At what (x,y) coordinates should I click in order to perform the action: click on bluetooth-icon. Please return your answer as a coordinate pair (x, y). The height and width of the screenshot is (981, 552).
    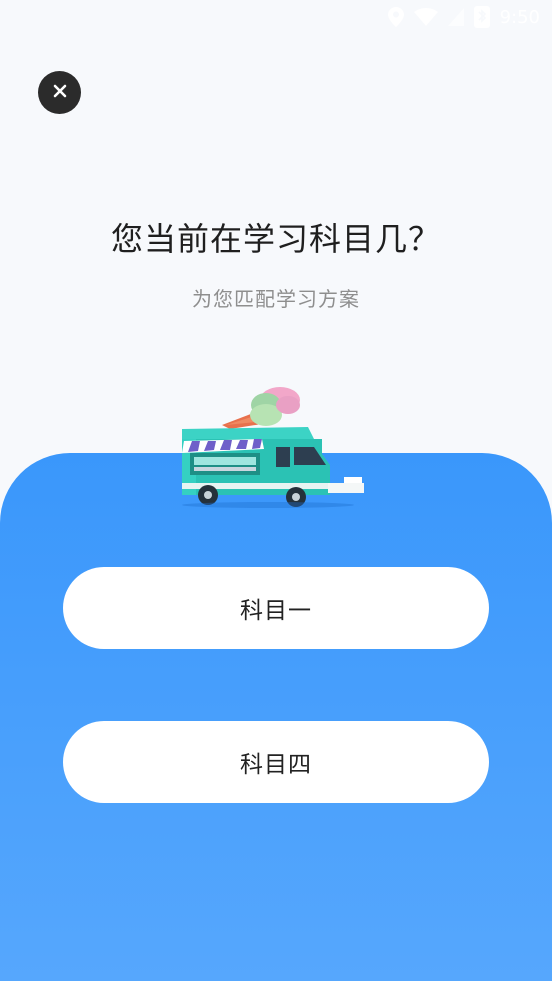
    Looking at the image, I should click on (481, 17).